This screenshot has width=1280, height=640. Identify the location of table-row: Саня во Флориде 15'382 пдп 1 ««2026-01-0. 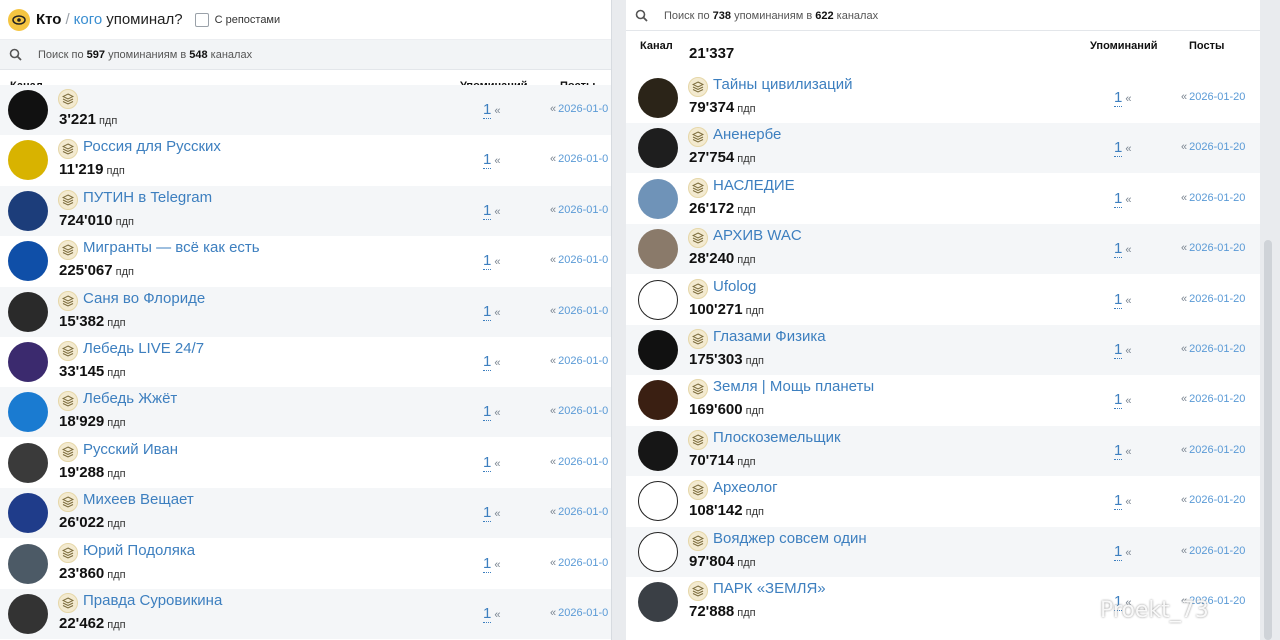
(305, 311).